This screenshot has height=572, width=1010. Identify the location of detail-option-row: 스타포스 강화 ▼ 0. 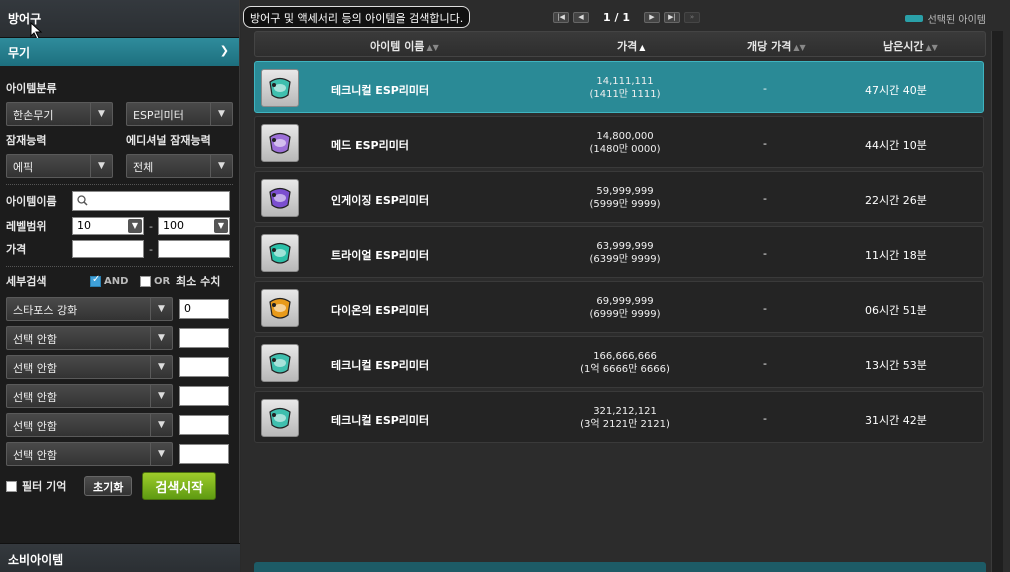
(119, 308).